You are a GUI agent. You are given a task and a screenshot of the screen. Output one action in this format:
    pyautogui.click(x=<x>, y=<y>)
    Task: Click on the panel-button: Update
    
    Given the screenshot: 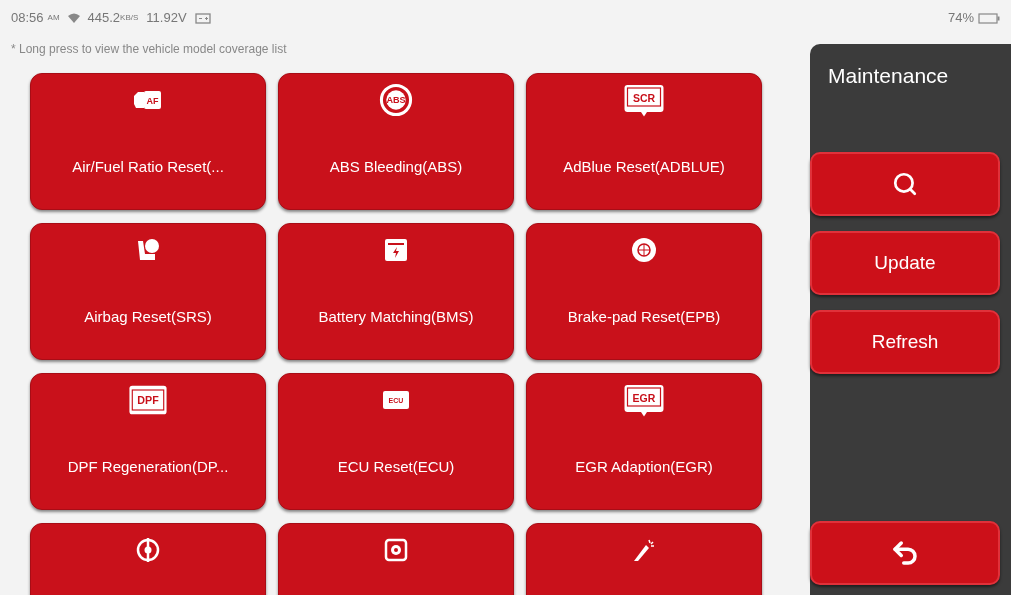 What is the action you would take?
    pyautogui.click(x=905, y=263)
    